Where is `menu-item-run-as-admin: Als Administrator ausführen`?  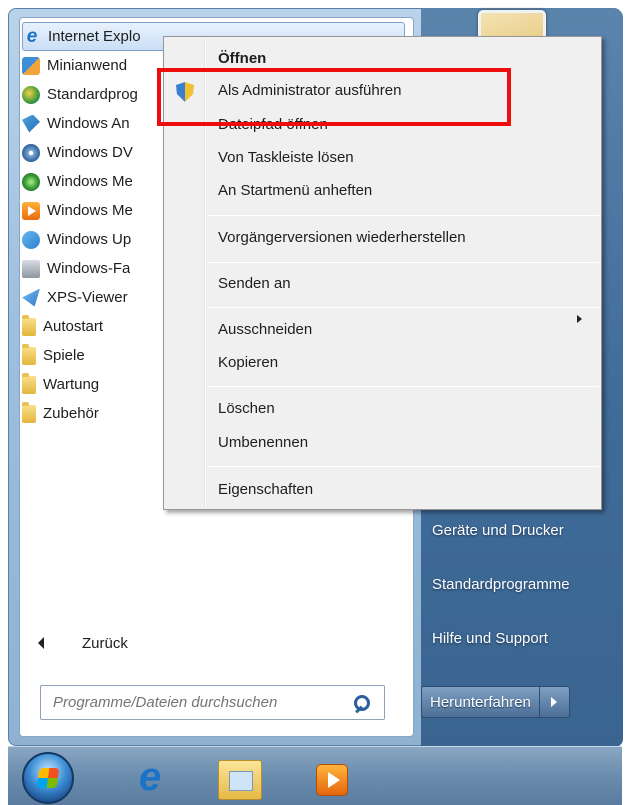
menu-item-run-as-admin: Als Administrator ausführen is located at coordinates (309, 91).